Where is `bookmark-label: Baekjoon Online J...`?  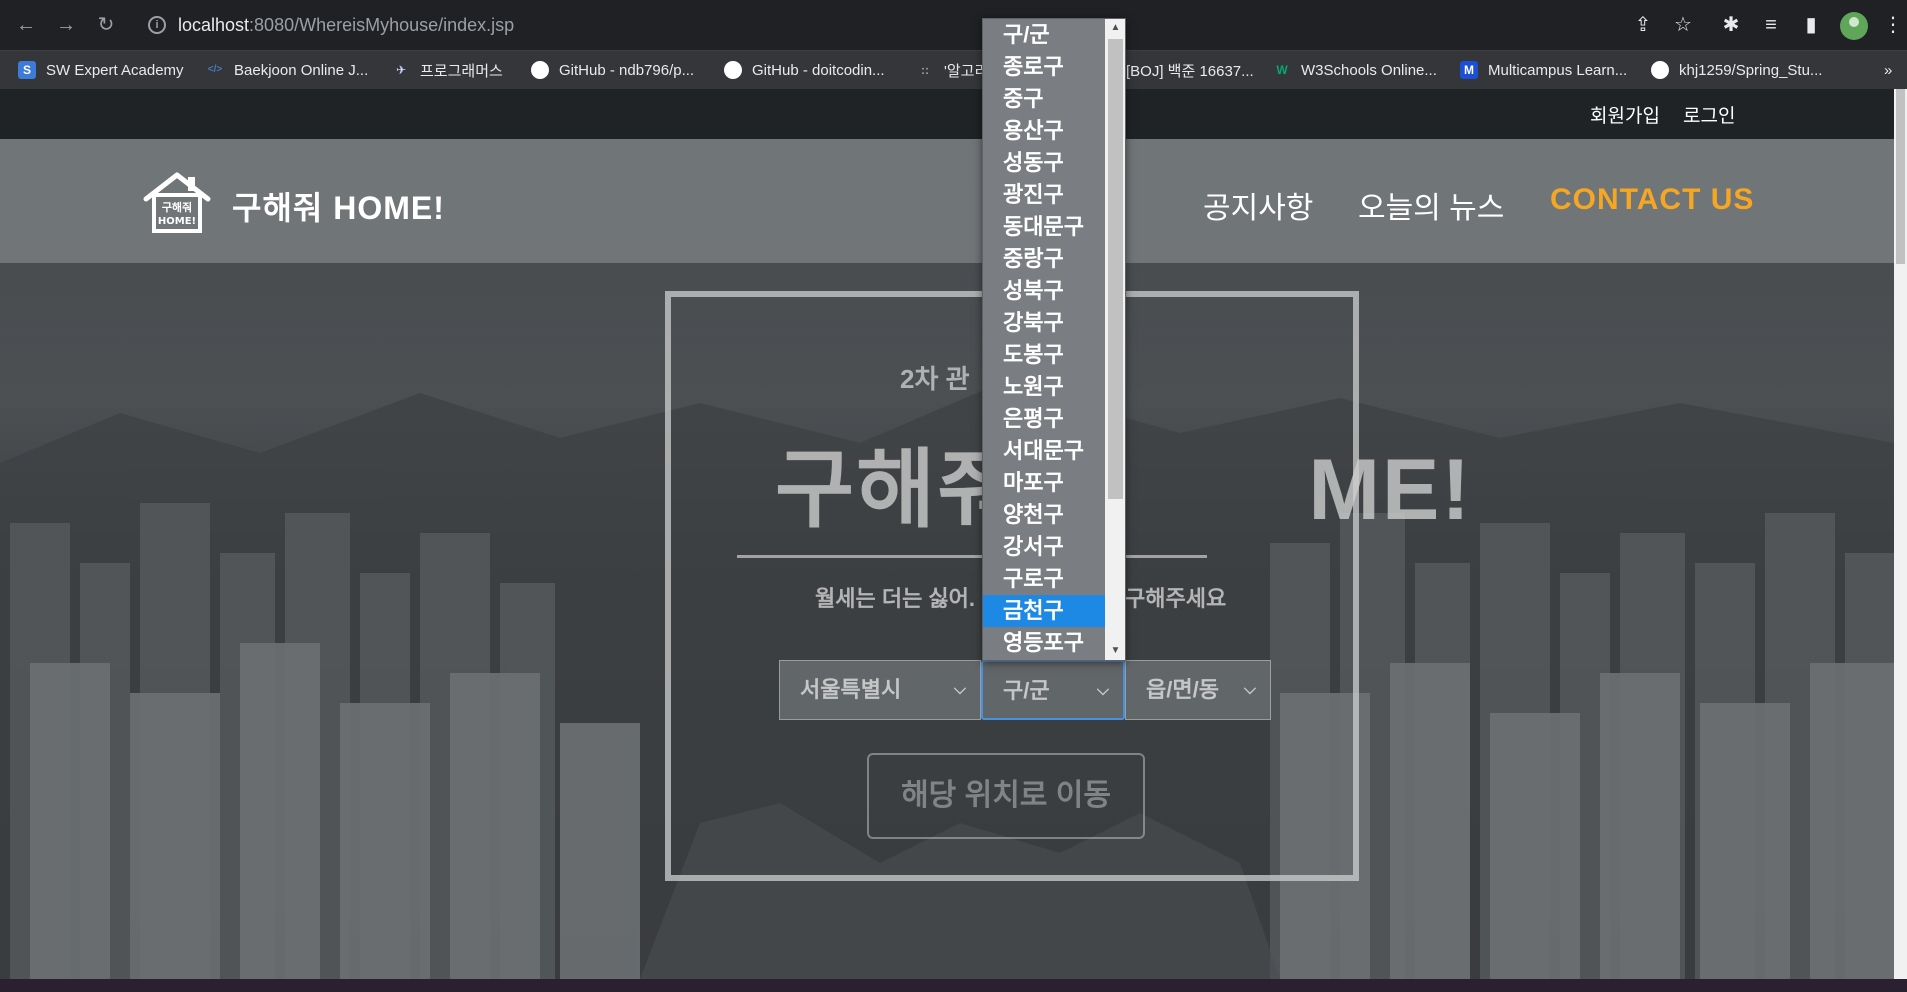 bookmark-label: Baekjoon Online J... is located at coordinates (301, 70).